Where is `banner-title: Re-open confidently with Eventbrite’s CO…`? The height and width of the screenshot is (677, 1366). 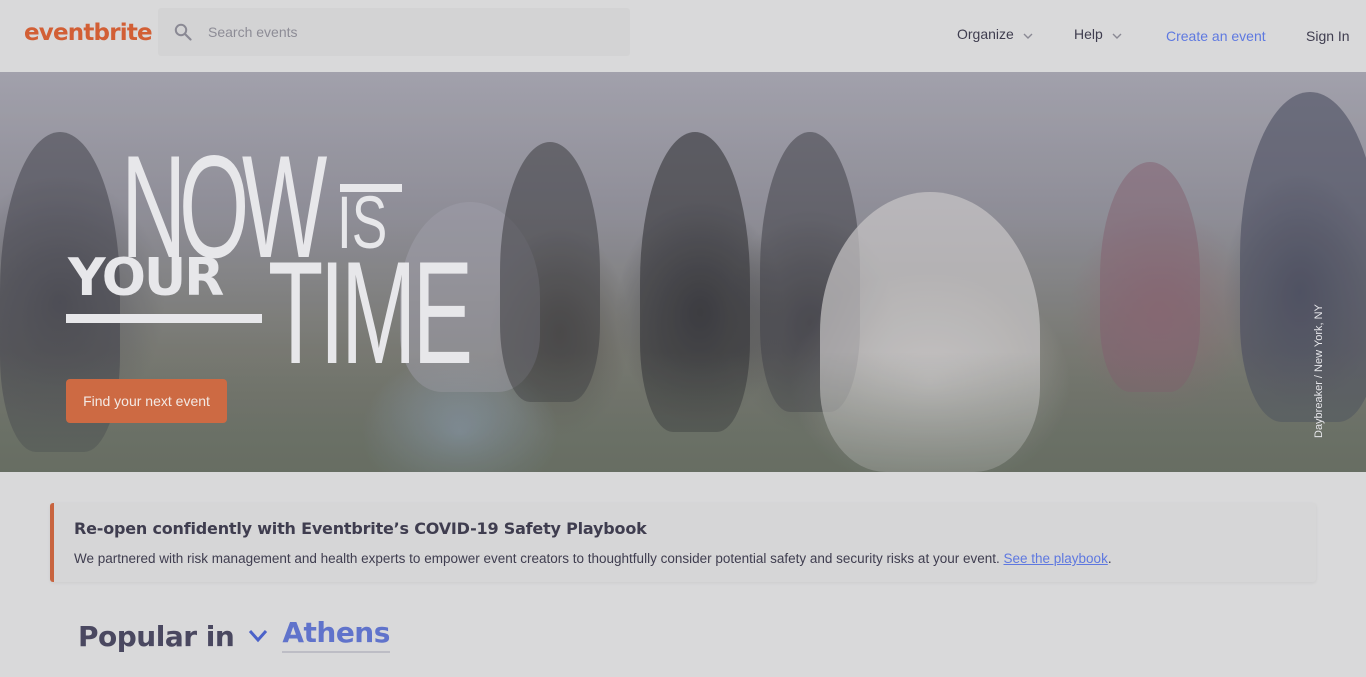 banner-title: Re-open confidently with Eventbrite’s CO… is located at coordinates (360, 528).